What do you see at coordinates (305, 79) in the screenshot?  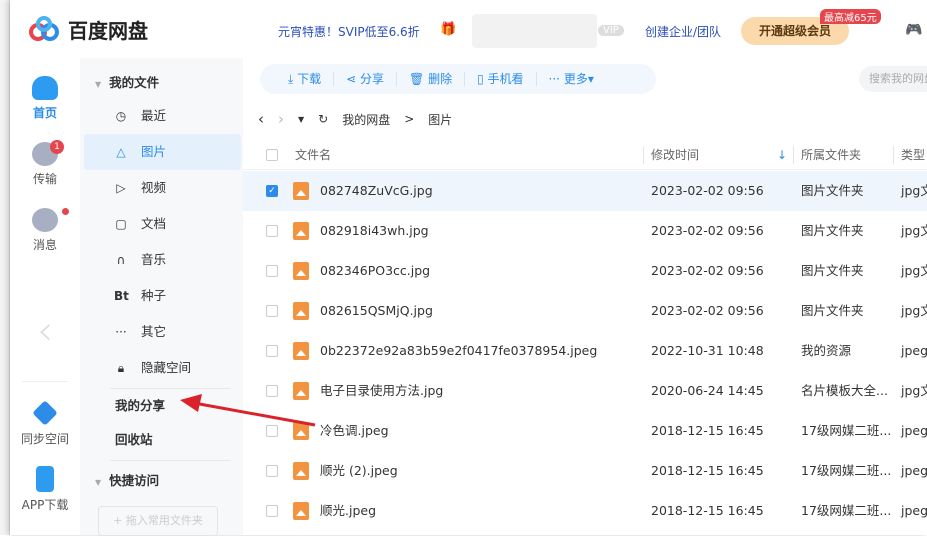 I see `download-button: ⤓ 下载` at bounding box center [305, 79].